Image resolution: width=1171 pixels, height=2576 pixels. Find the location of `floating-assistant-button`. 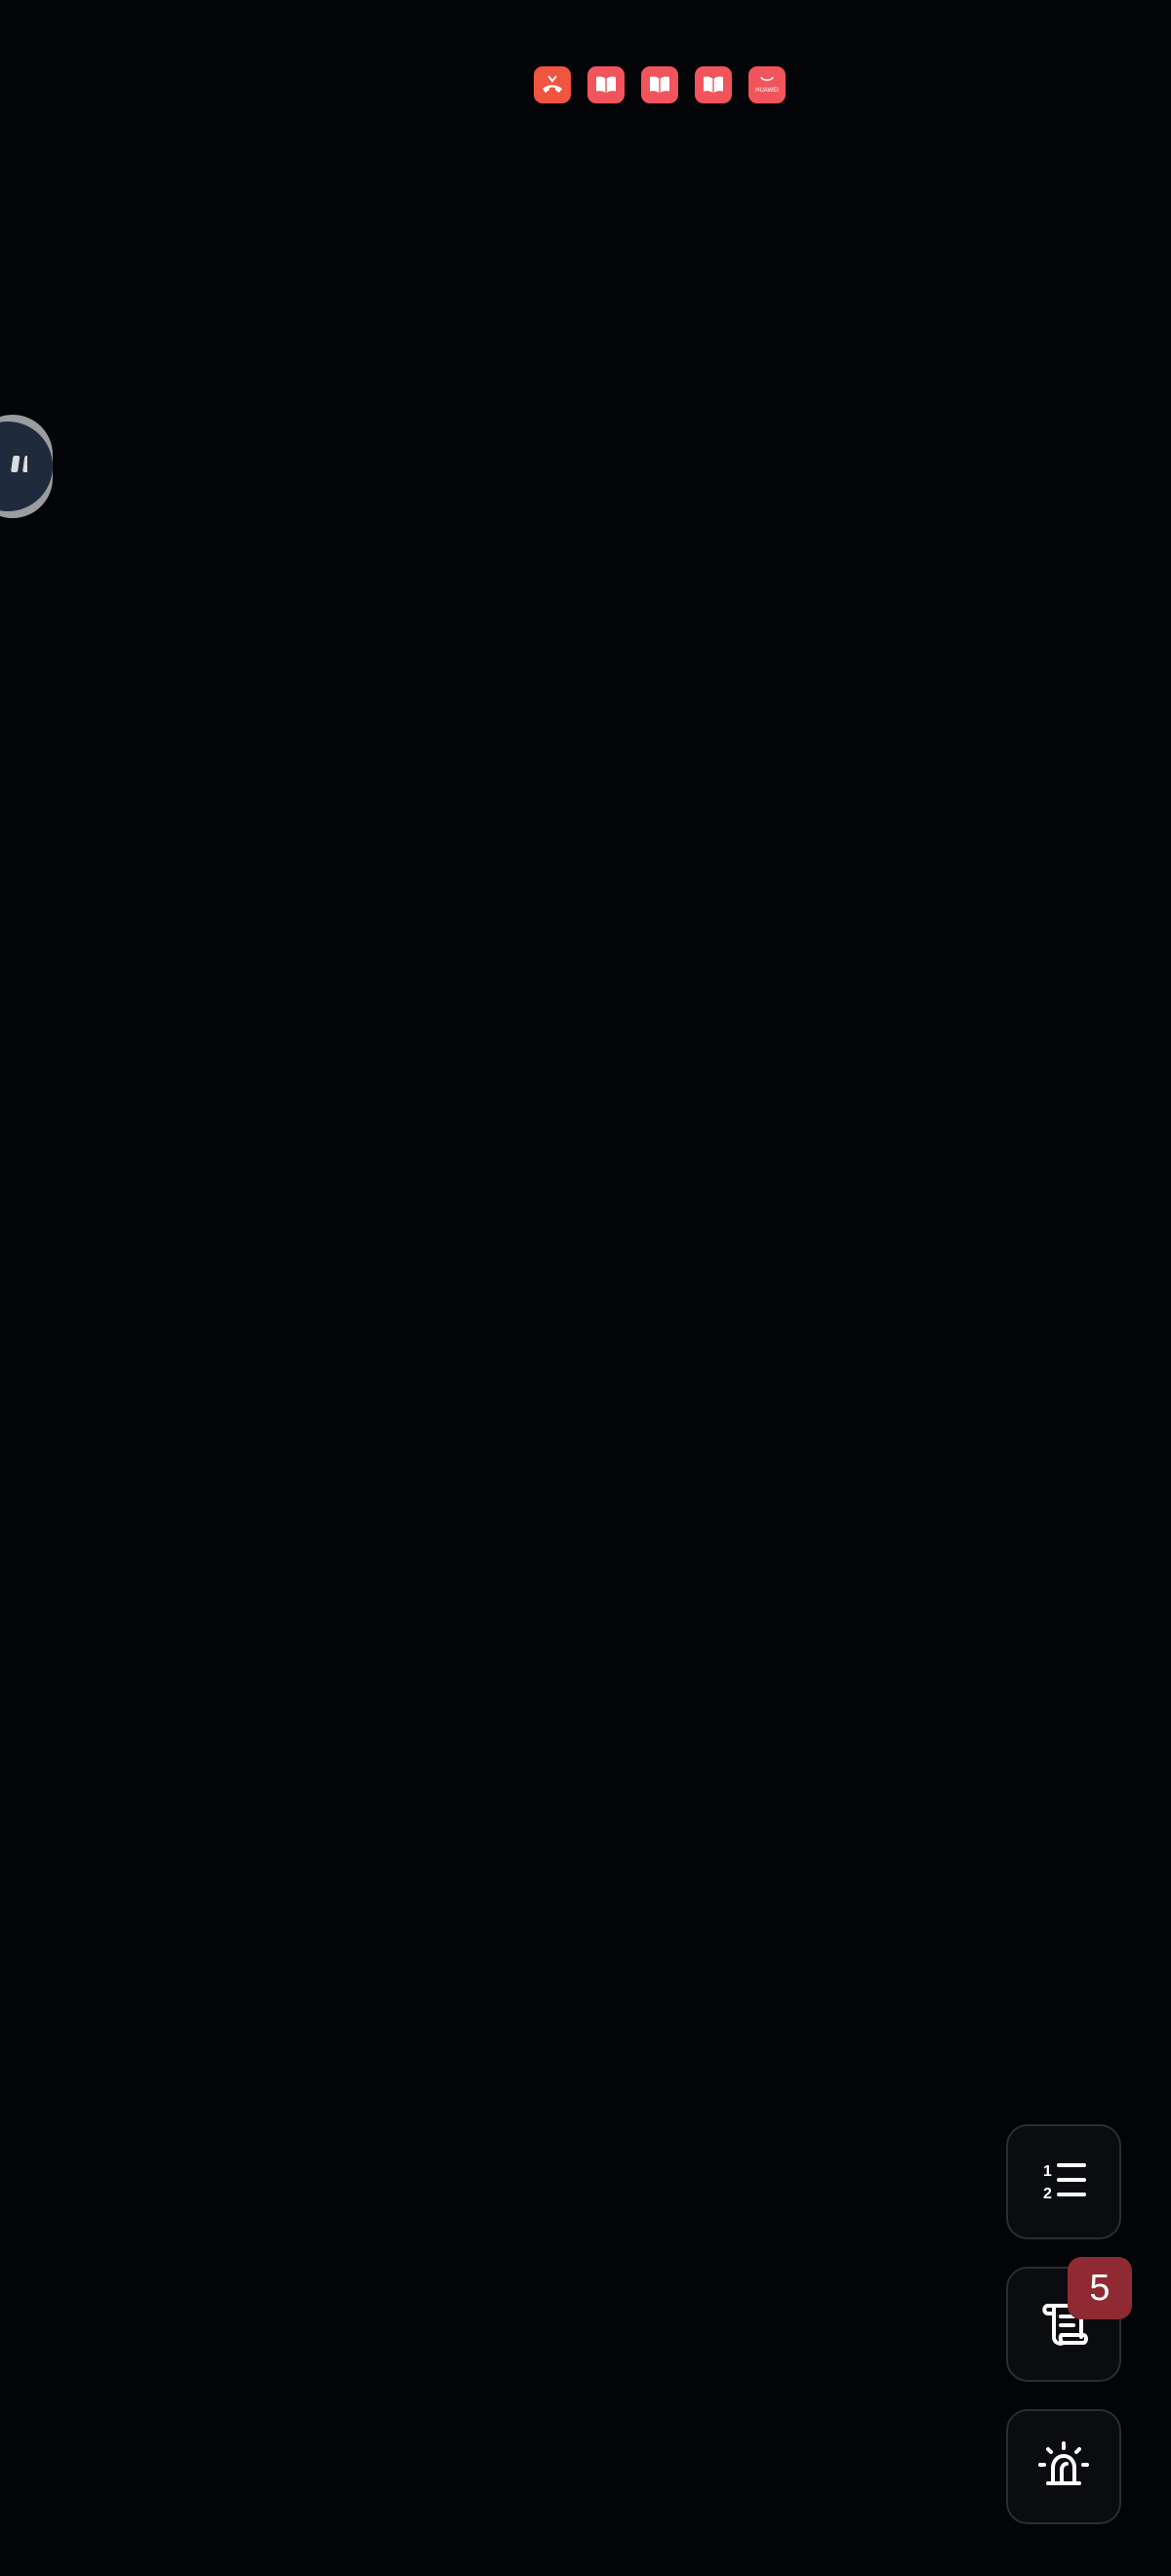

floating-assistant-button is located at coordinates (26, 466).